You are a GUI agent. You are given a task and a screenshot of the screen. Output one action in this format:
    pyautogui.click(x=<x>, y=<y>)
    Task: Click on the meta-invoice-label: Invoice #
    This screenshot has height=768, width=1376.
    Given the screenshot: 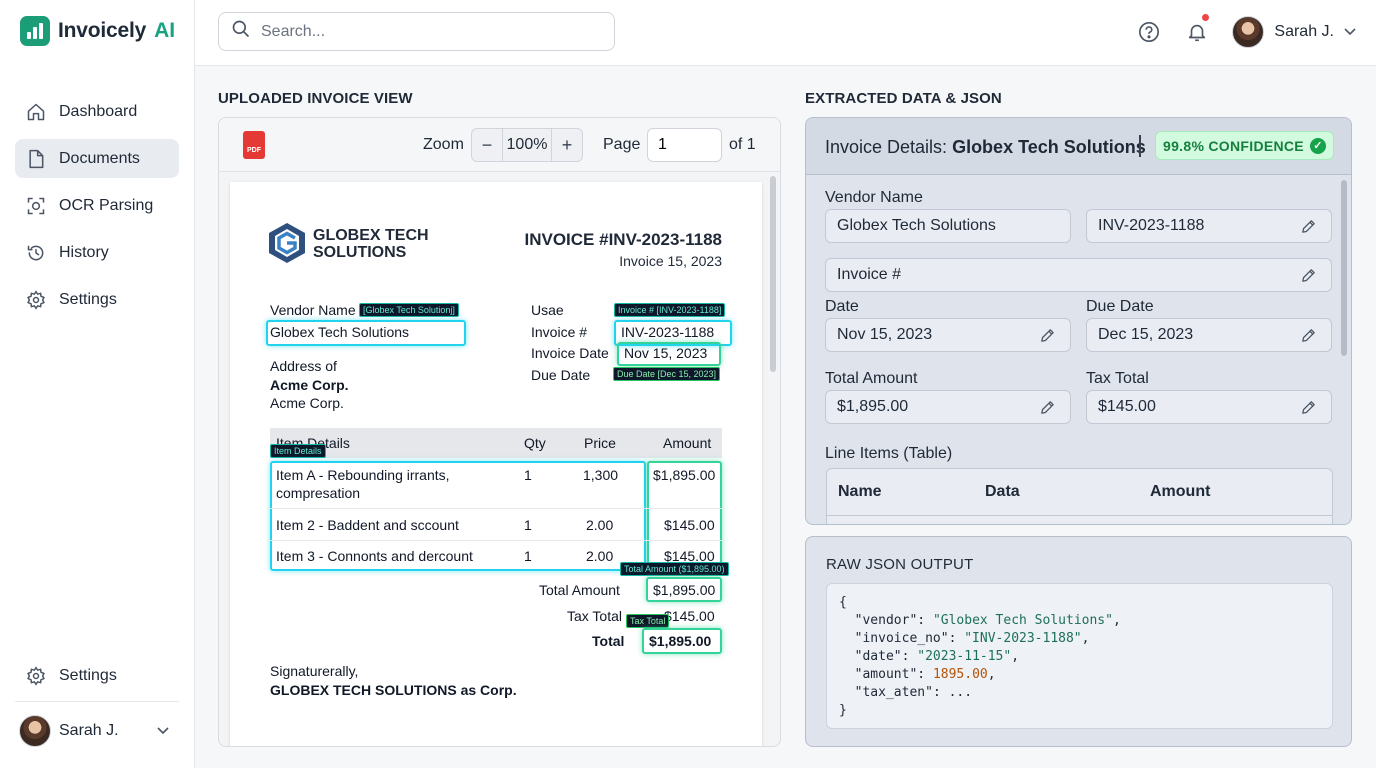 What is the action you would take?
    pyautogui.click(x=559, y=332)
    